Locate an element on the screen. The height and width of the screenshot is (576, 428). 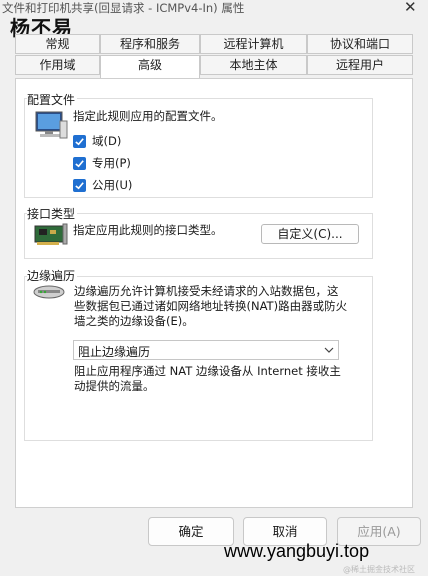
chevron-down-icon is located at coordinates (329, 351).